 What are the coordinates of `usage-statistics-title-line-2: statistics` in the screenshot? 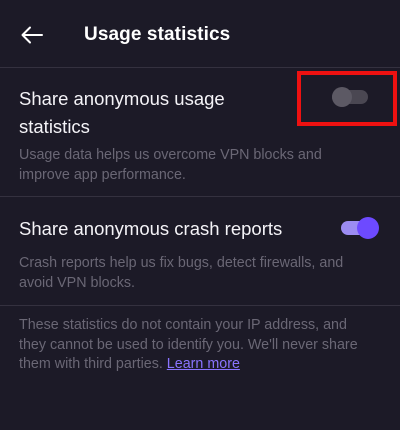 It's located at (54, 126).